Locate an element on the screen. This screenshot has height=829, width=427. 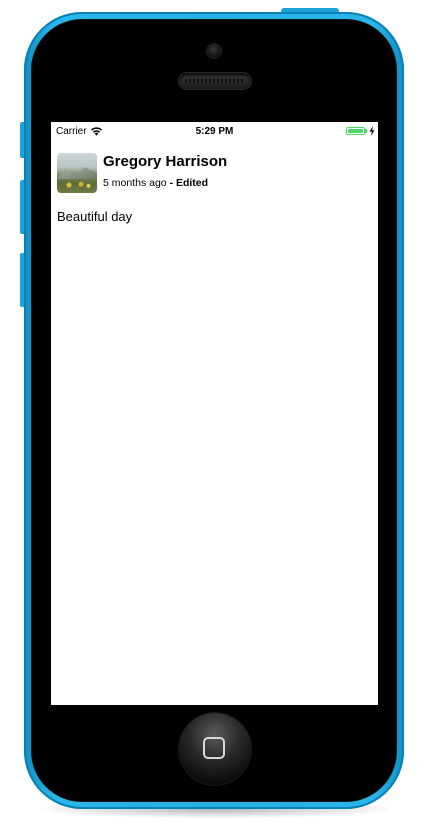
post-body: Beautiful day is located at coordinates (95, 216).